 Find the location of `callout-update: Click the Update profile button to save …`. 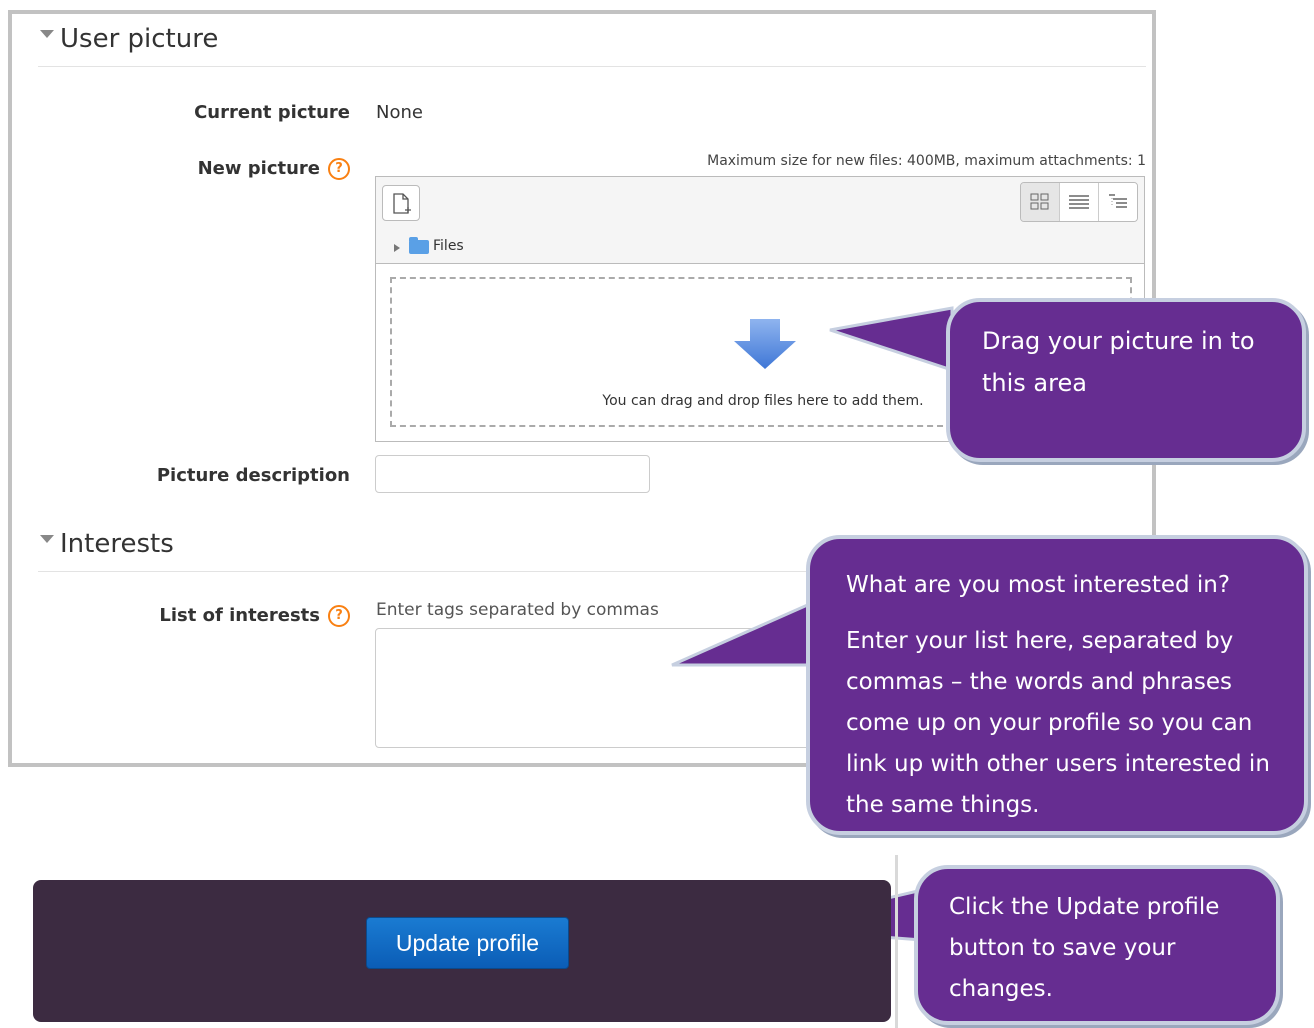

callout-update: Click the Update profile button to save … is located at coordinates (1097, 945).